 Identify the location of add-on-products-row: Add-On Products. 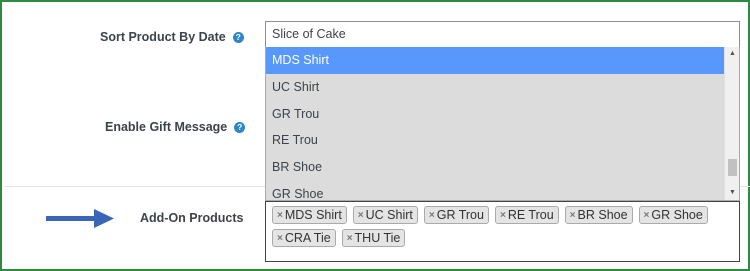
(191, 218).